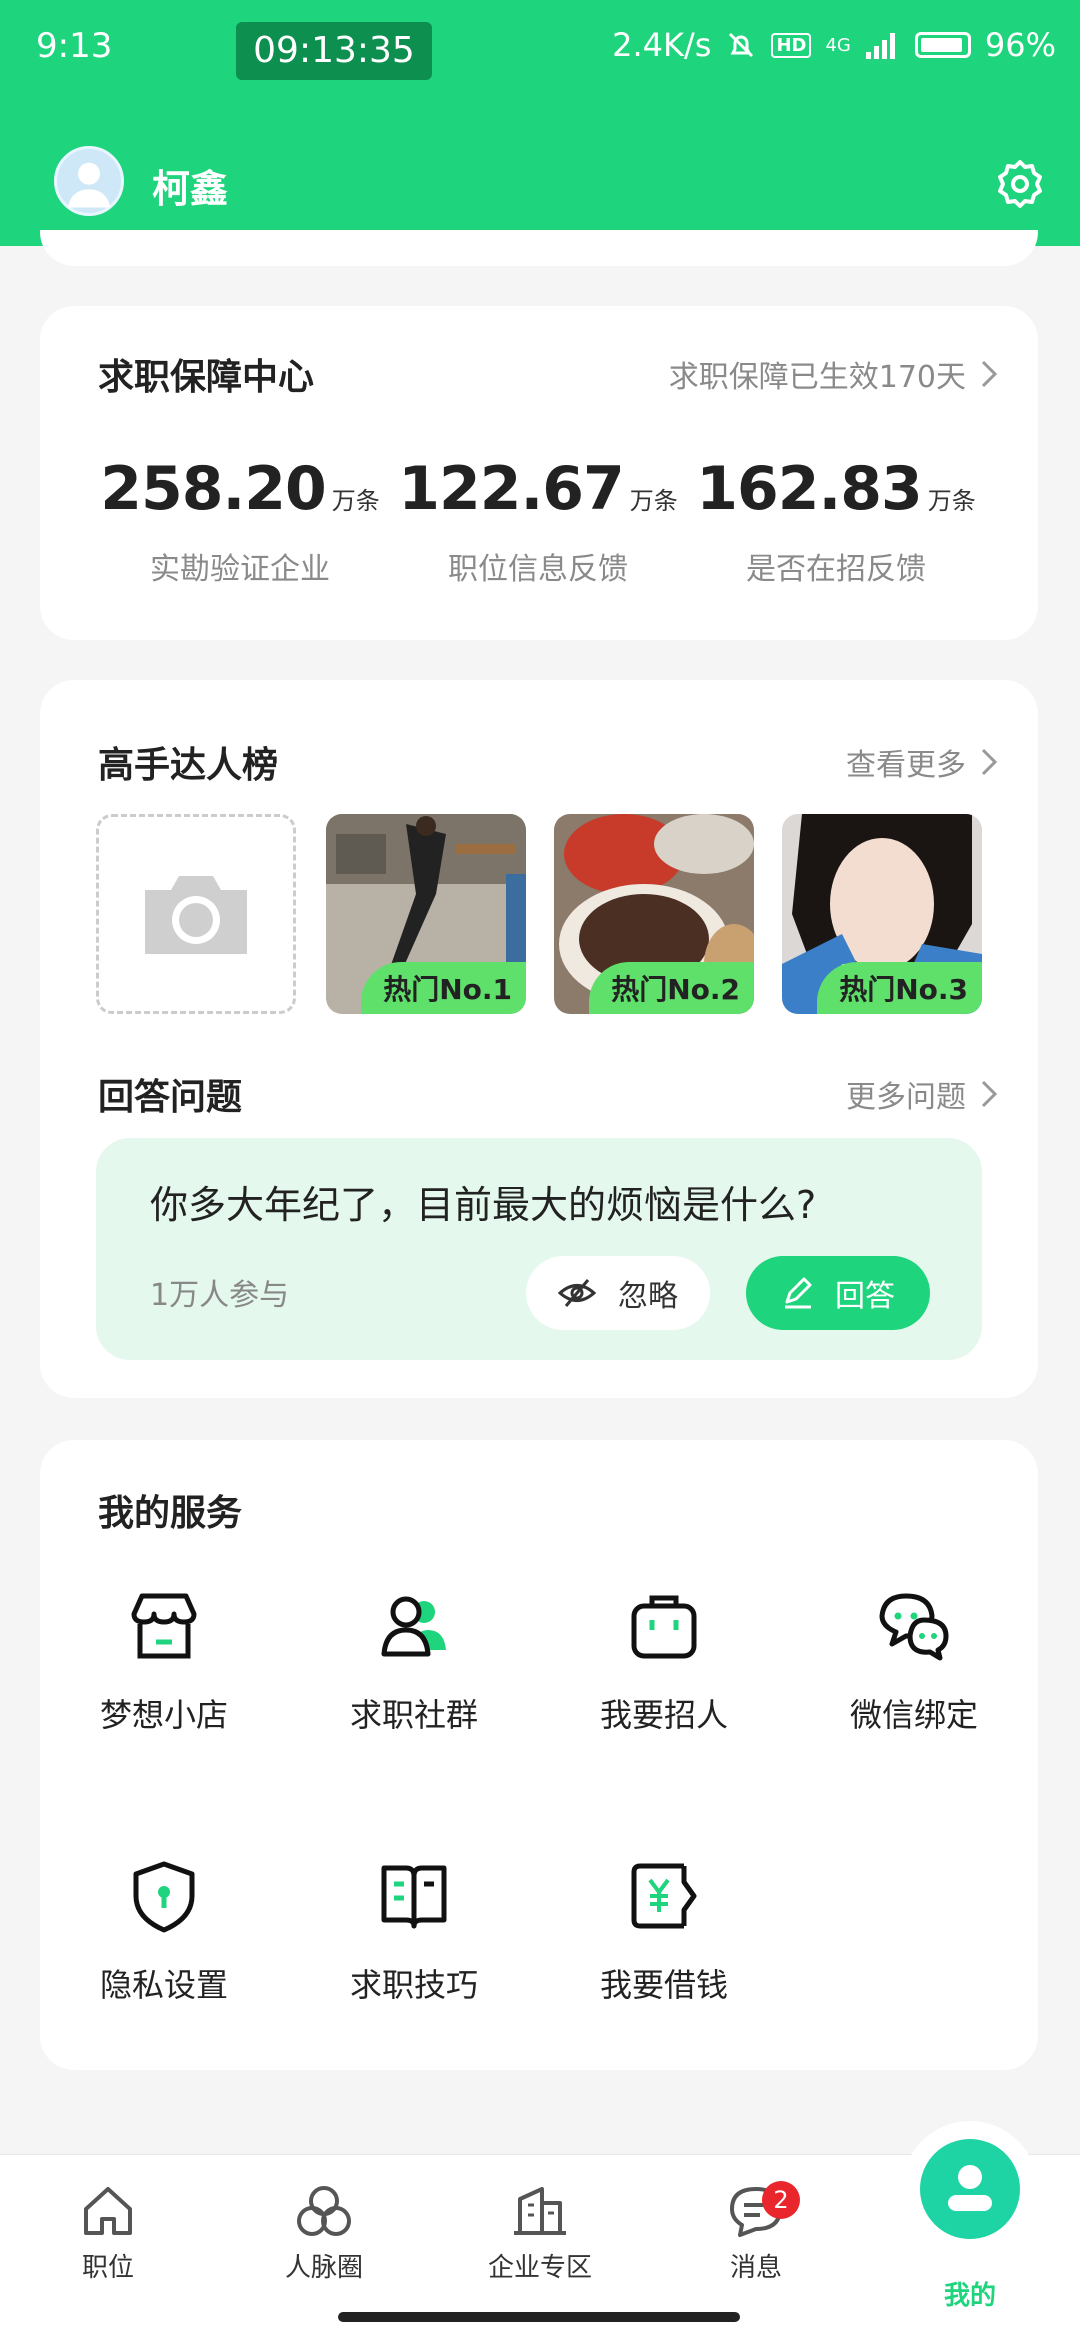  What do you see at coordinates (922, 762) in the screenshot?
I see `experts-more-link: 查看更多` at bounding box center [922, 762].